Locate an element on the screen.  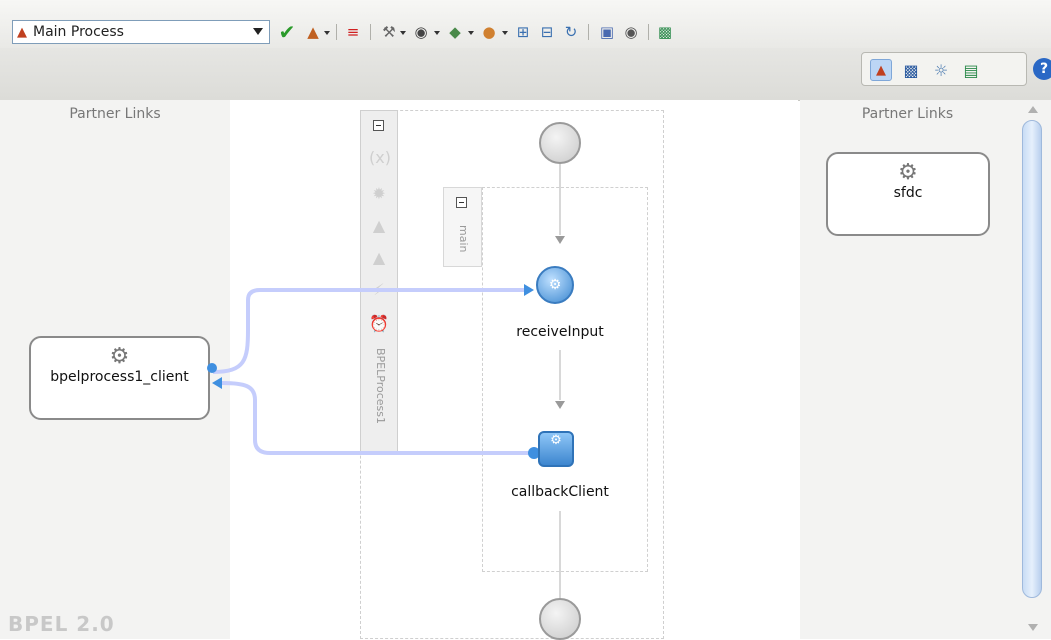
invoke-activity-icon: ⚙ is located at coordinates (556, 449).